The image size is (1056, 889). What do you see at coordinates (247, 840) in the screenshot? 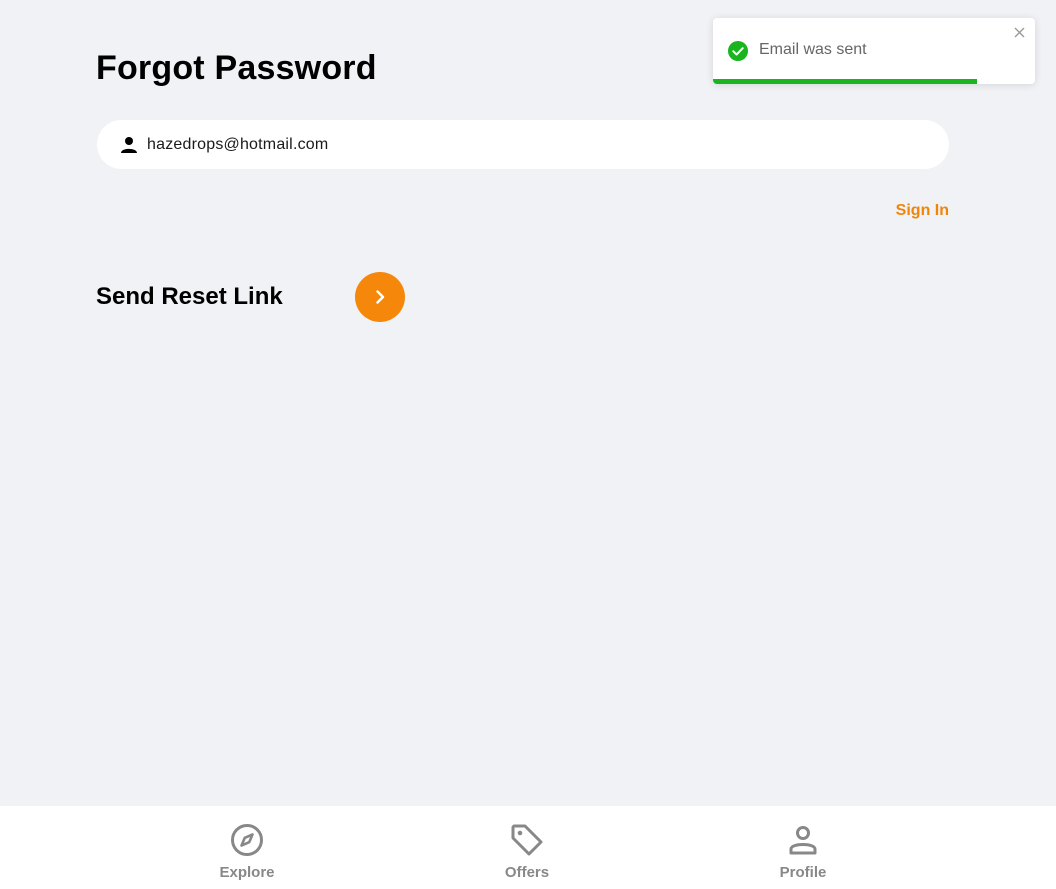
I see `compass-icon` at bounding box center [247, 840].